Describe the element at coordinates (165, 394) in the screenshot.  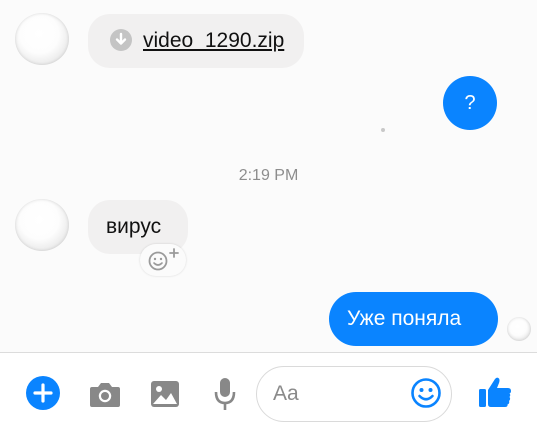
I see `image-icon` at that location.